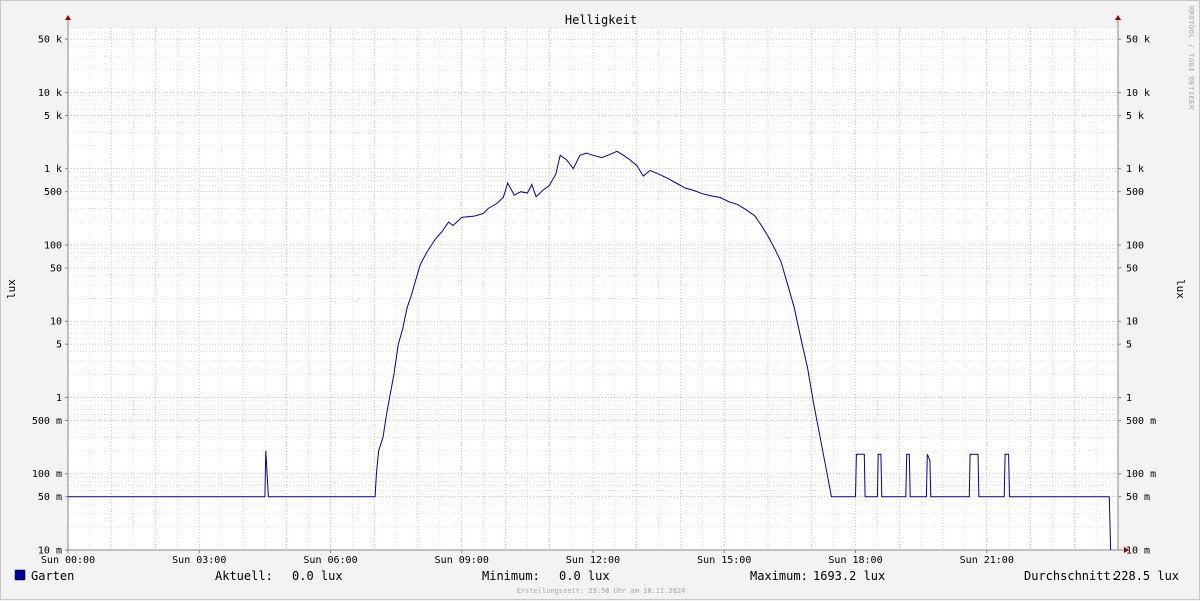  What do you see at coordinates (779, 576) in the screenshot?
I see `legend-max-label: Maximum:` at bounding box center [779, 576].